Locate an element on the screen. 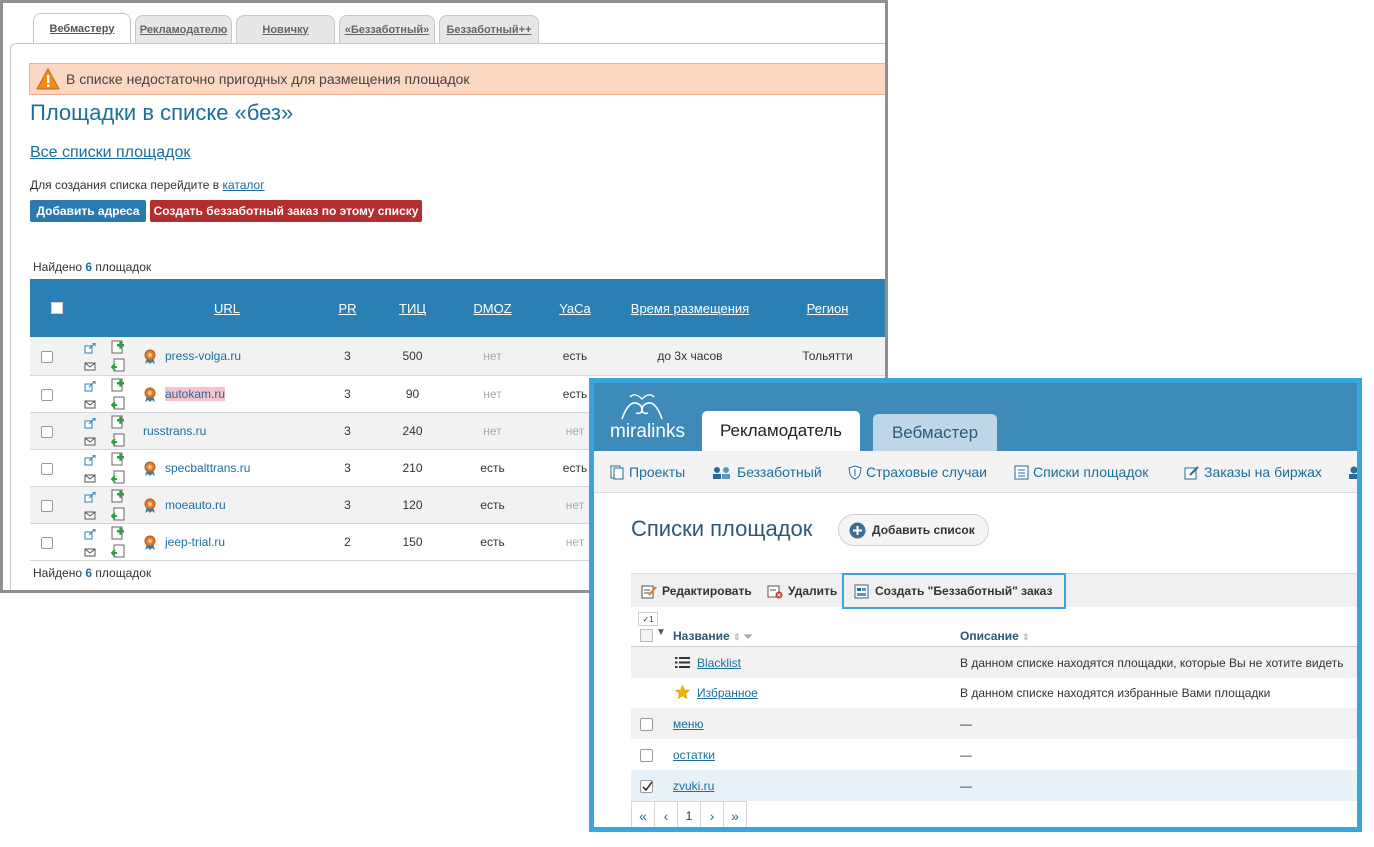 Image resolution: width=1374 pixels, height=847 pixels. add-list-label: Добавить список is located at coordinates (923, 530).